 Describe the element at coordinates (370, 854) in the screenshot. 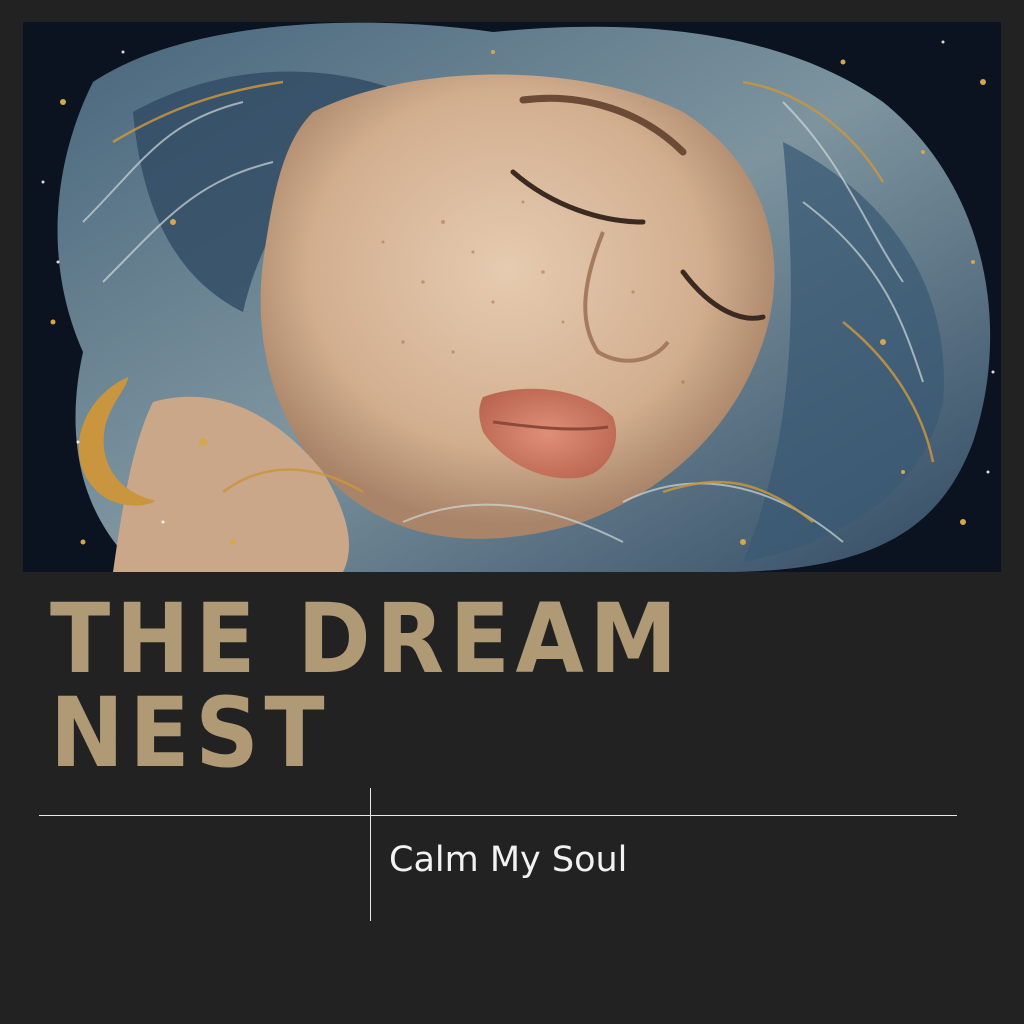

I see `vertical-divider` at that location.